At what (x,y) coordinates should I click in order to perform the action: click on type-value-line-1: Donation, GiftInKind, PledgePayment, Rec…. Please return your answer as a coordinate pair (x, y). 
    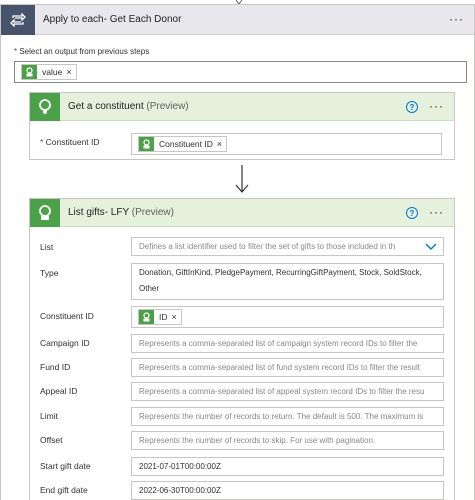
    Looking at the image, I should click on (280, 272).